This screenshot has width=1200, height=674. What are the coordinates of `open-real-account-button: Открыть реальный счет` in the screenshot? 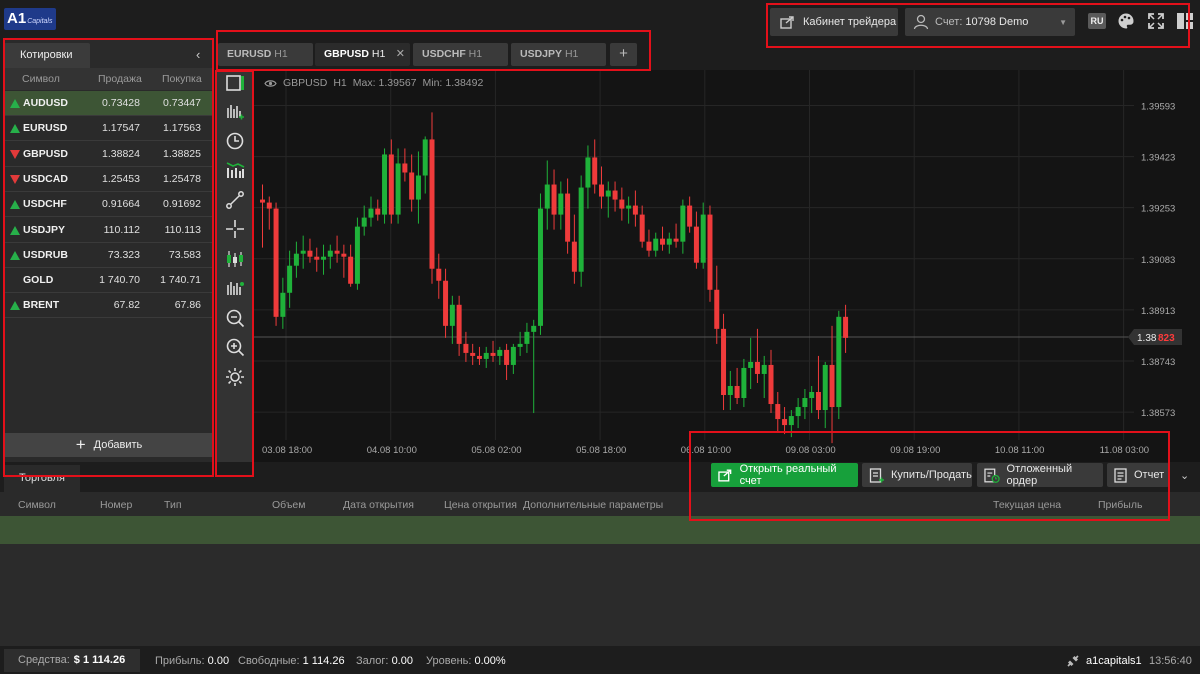 It's located at (784, 475).